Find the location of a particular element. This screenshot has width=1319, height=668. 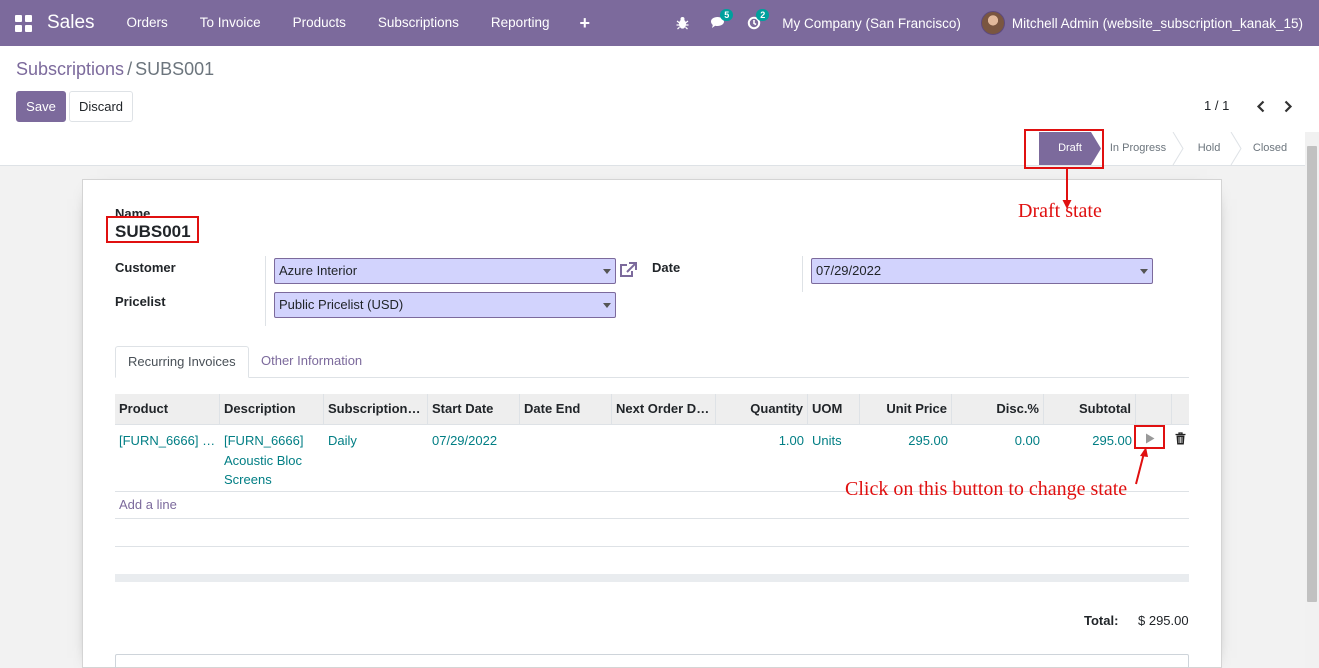

apps-menu-icon is located at coordinates (23, 23).